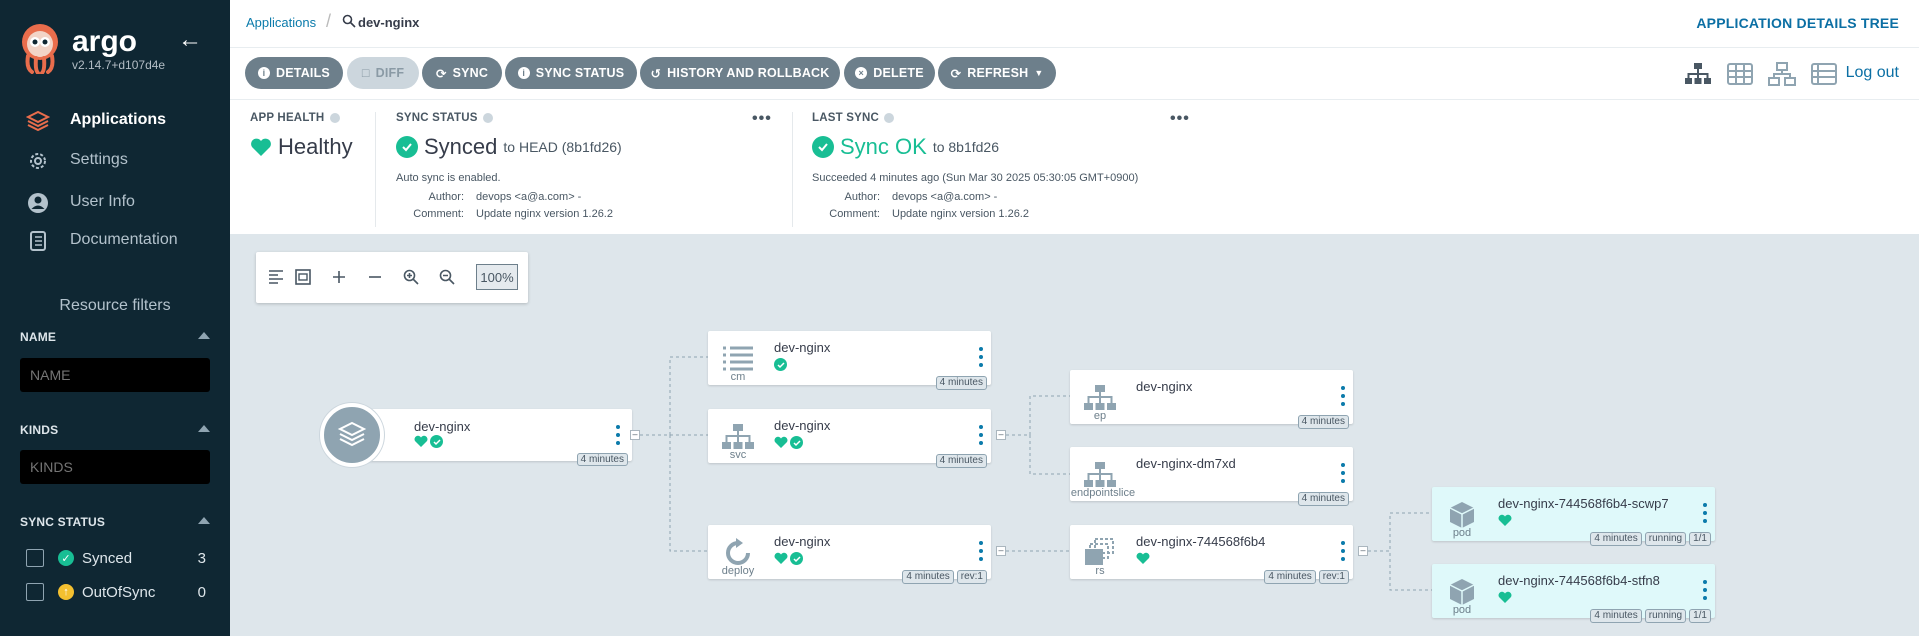  I want to click on button-label: HISTORY AND ROLLBACK, so click(748, 73).